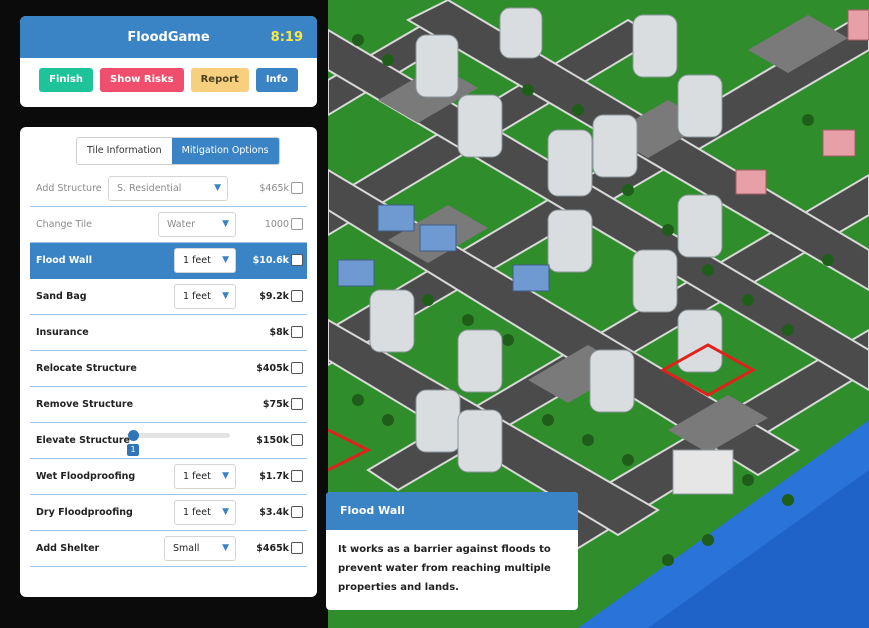  Describe the element at coordinates (168, 261) in the screenshot. I see `row-flood-wall: Flood Wall 1 feet ▼ $10.6k` at that location.